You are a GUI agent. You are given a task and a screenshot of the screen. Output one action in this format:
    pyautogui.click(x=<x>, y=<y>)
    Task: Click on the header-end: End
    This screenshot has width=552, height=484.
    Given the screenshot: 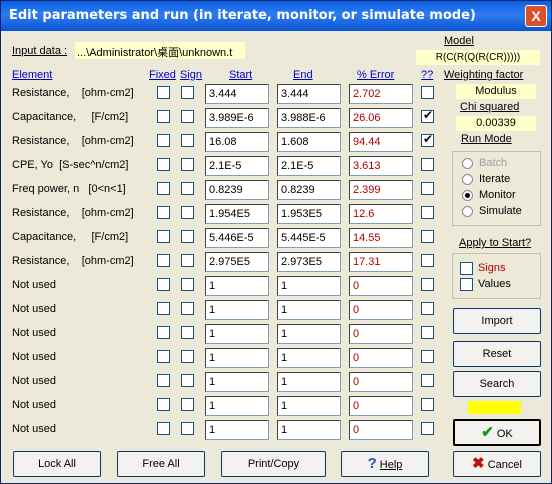 What is the action you would take?
    pyautogui.click(x=303, y=75)
    